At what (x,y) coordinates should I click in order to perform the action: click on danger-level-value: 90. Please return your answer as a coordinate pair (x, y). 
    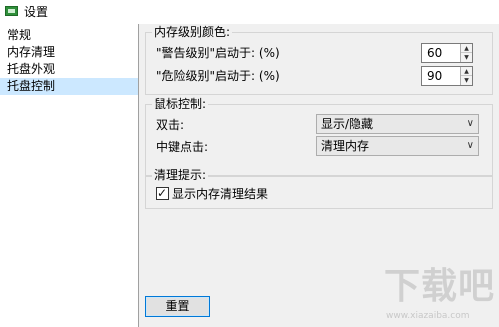
    Looking at the image, I should click on (435, 76).